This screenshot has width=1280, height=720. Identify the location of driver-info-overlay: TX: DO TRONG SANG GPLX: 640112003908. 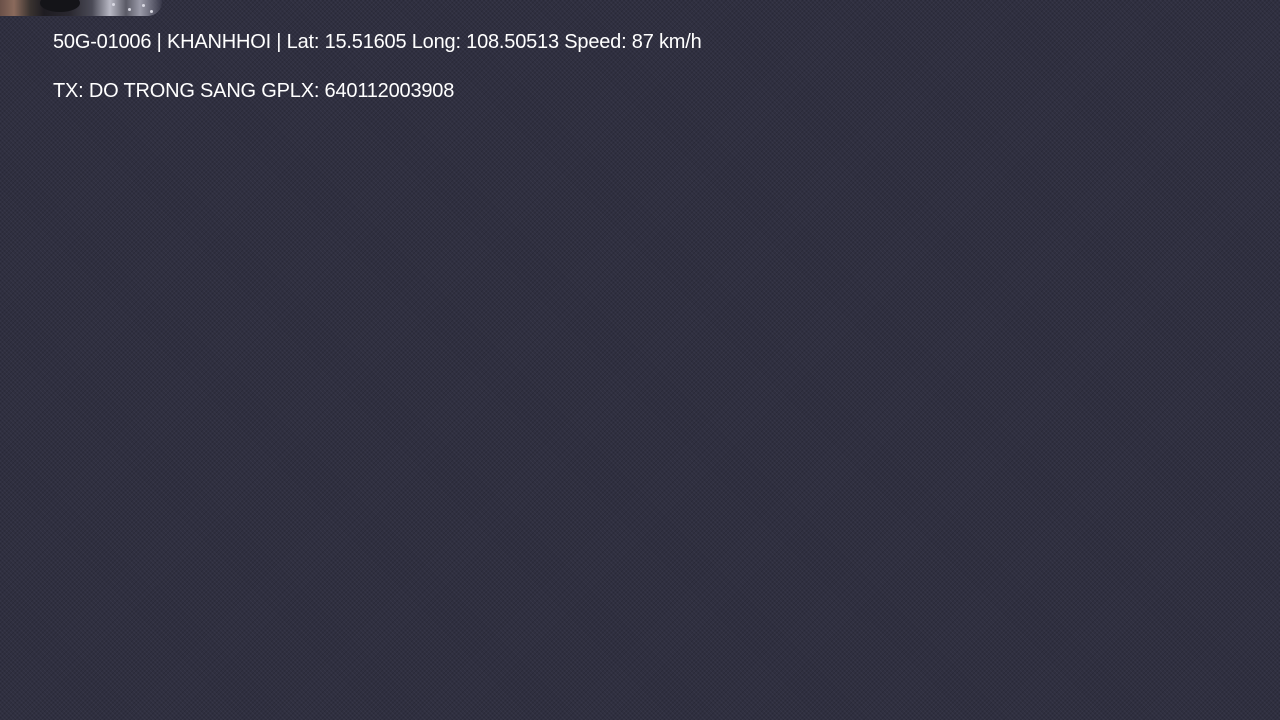
(254, 91).